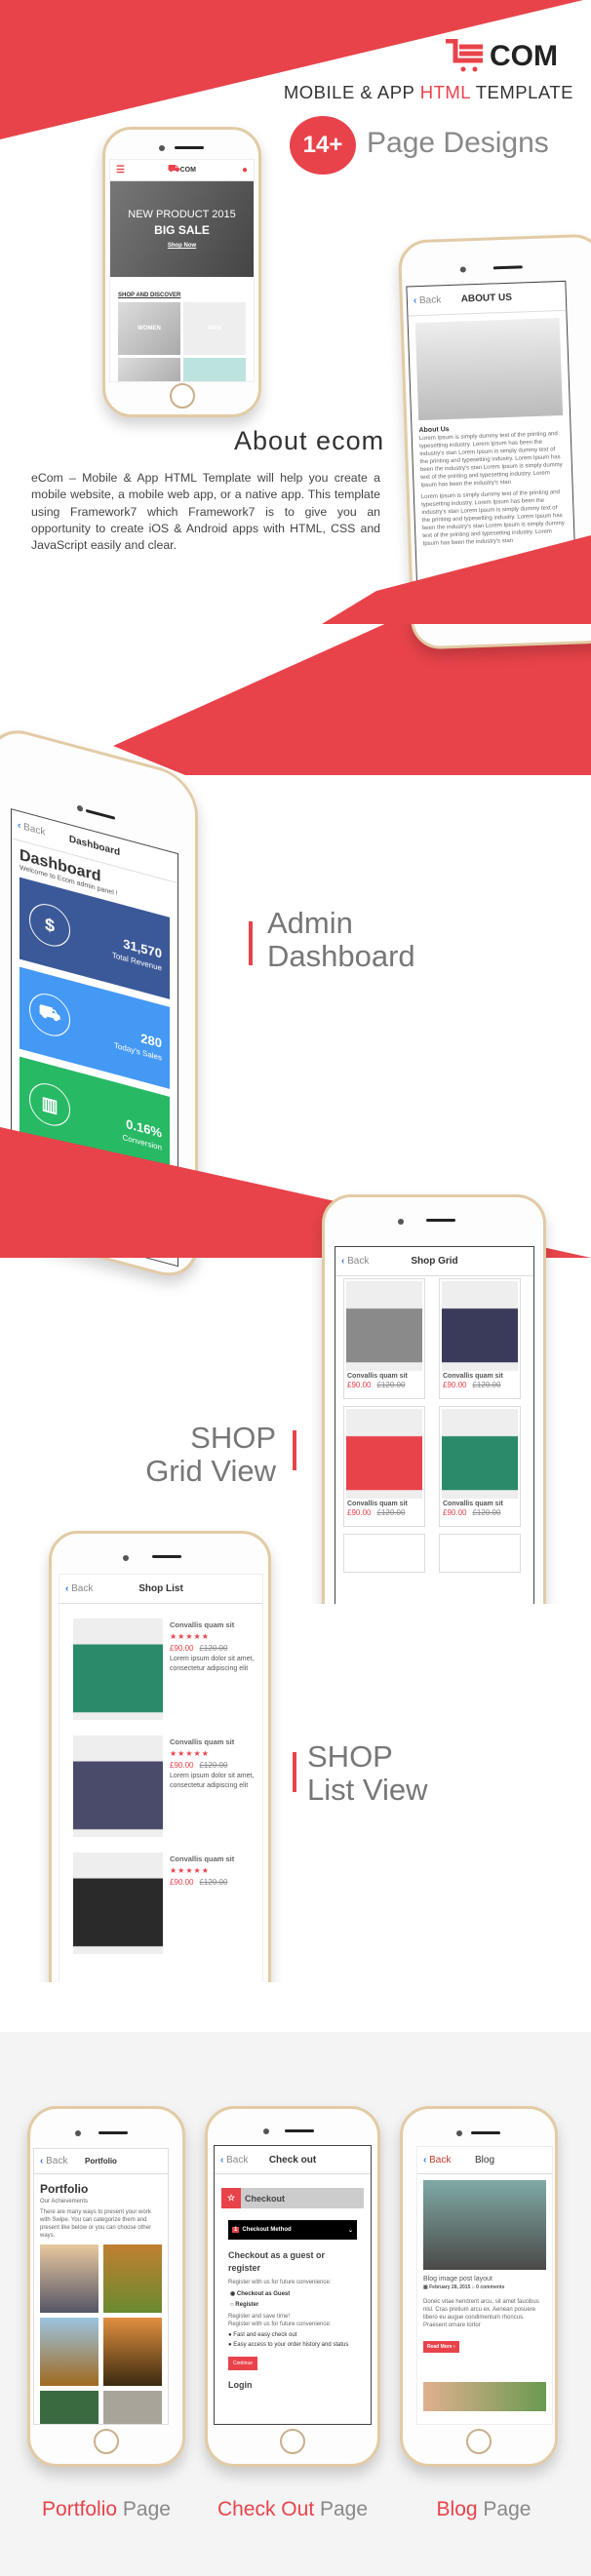  What do you see at coordinates (350, 2230) in the screenshot?
I see `chevron-down-icon: ⌄` at bounding box center [350, 2230].